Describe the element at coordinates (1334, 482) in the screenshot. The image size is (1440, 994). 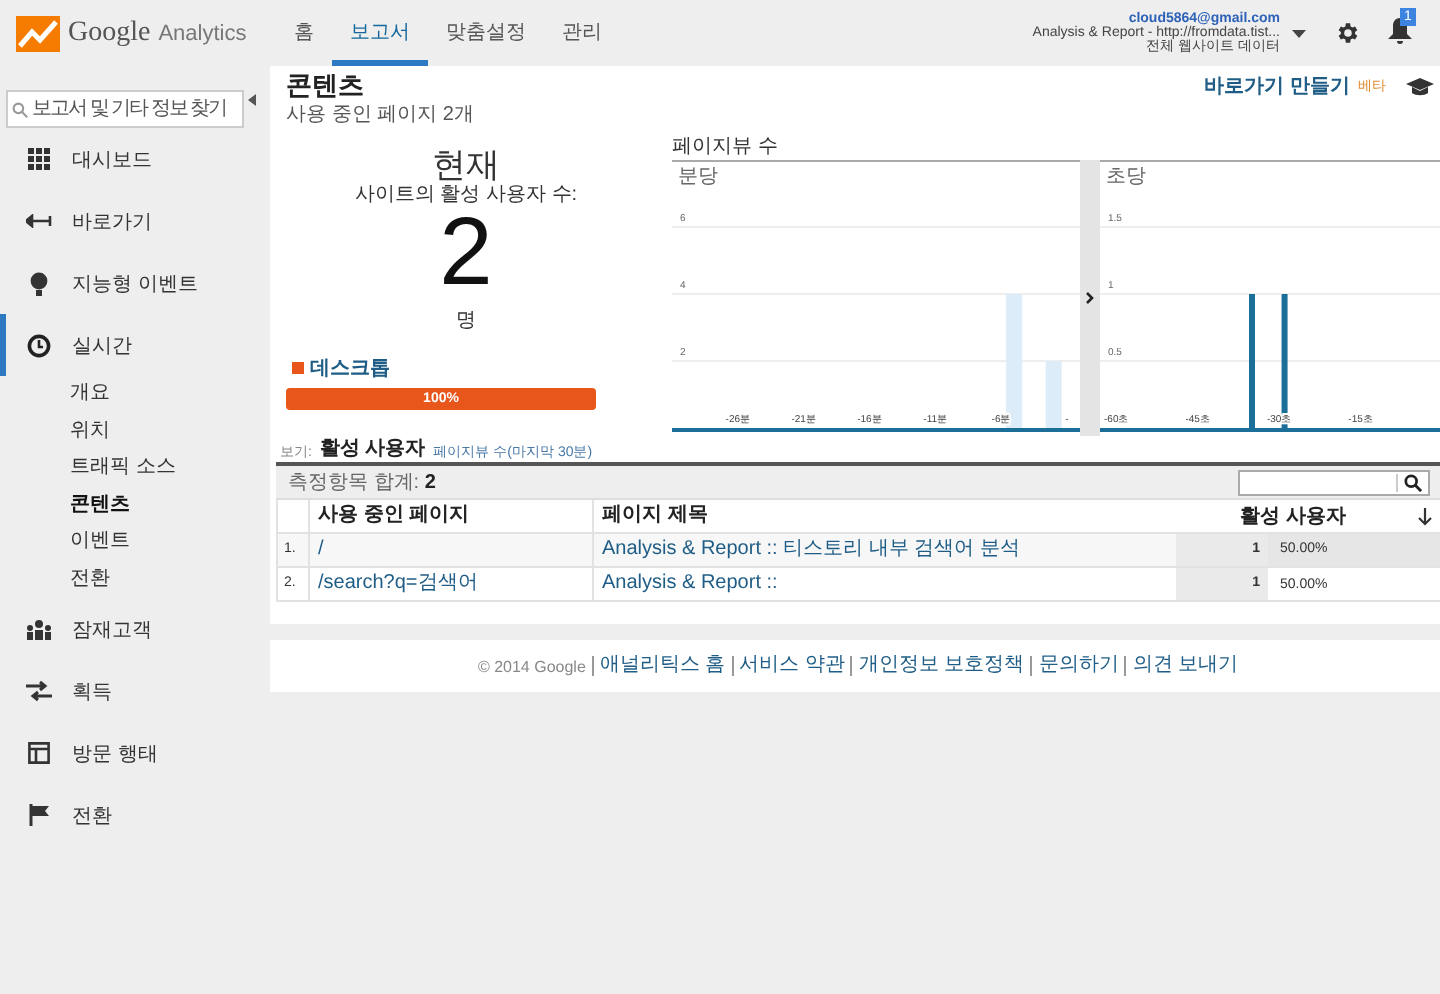
I see `table-search-field` at that location.